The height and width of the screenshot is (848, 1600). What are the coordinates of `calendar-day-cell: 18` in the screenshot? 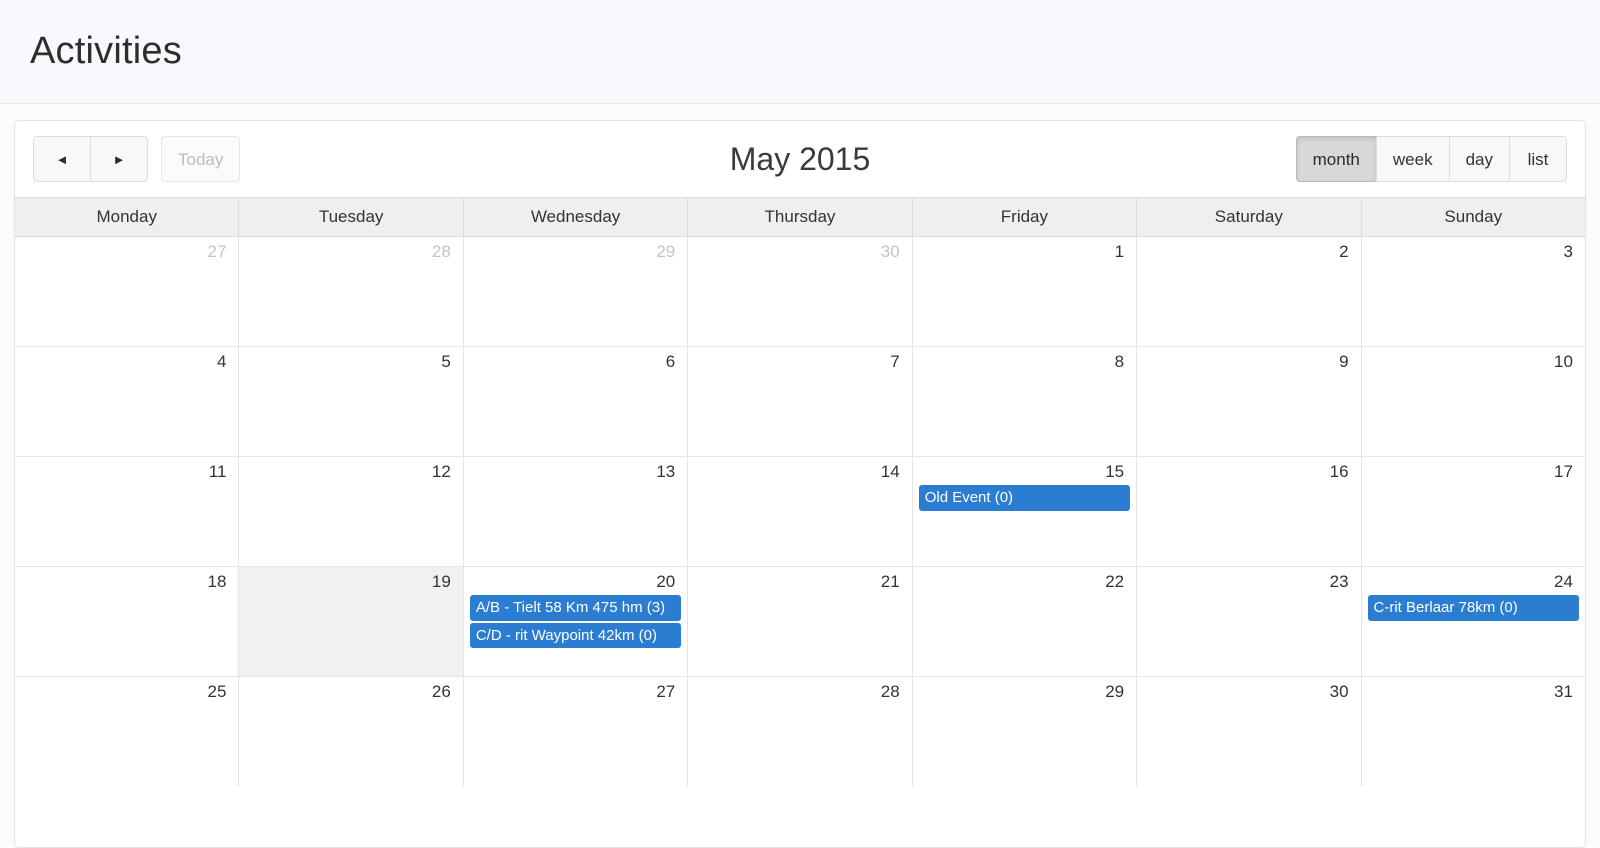 It's located at (126, 621).